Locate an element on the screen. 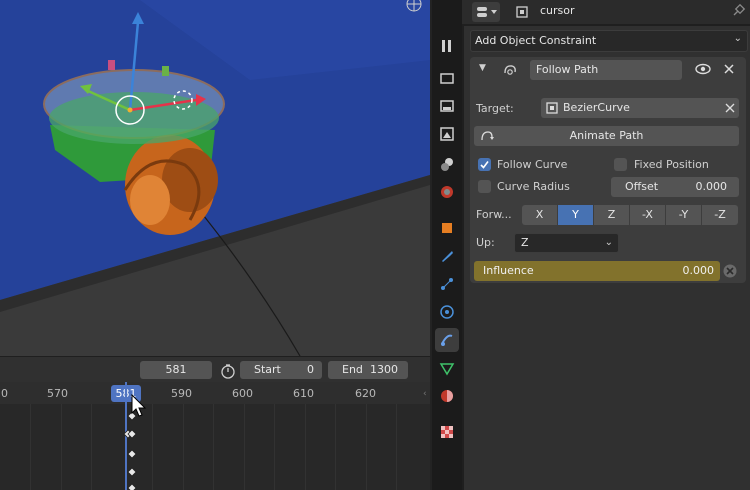 Image resolution: width=750 pixels, height=490 pixels. object-icon is located at coordinates (522, 13).